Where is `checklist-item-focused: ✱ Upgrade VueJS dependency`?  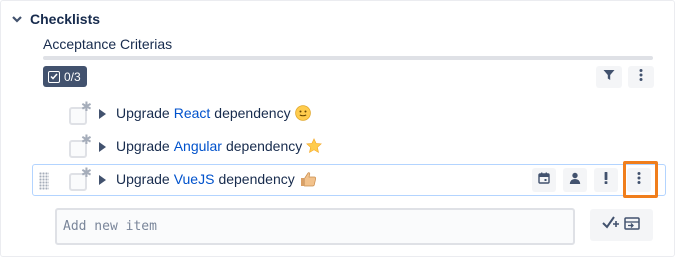
checklist-item-focused: ✱ Upgrade VueJS dependency is located at coordinates (349, 180).